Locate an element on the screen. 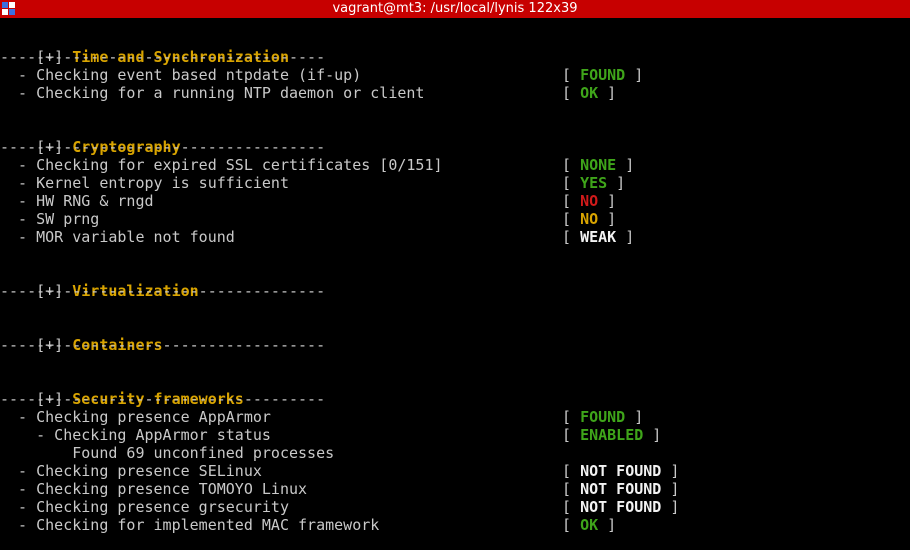 The image size is (910, 550). check-line: - Checking presence AppArmor is located at coordinates (135, 417).